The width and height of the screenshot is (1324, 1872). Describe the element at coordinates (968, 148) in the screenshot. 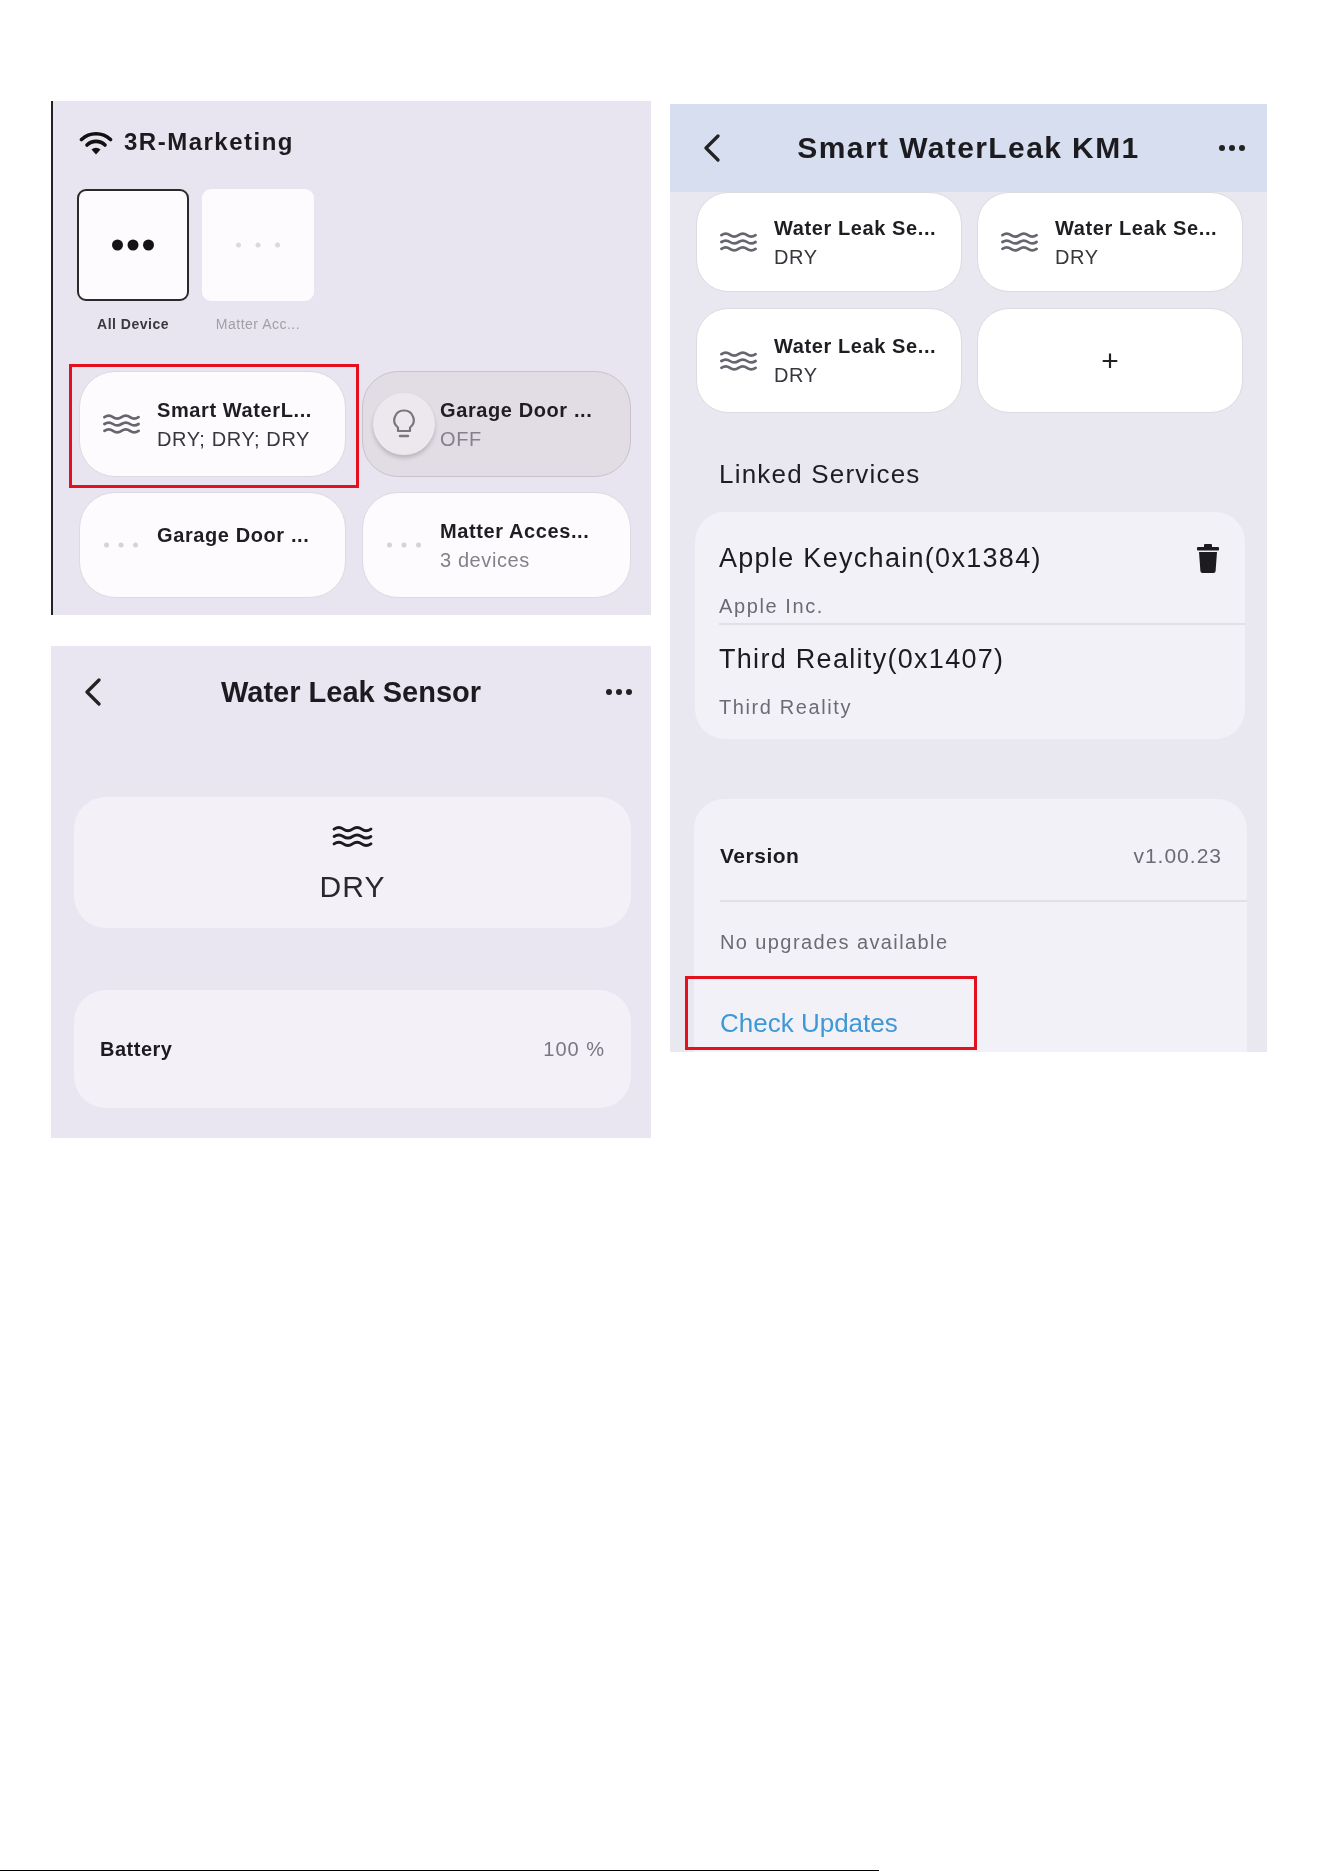

I see `screen-title: Smart WaterLeak KM1` at that location.